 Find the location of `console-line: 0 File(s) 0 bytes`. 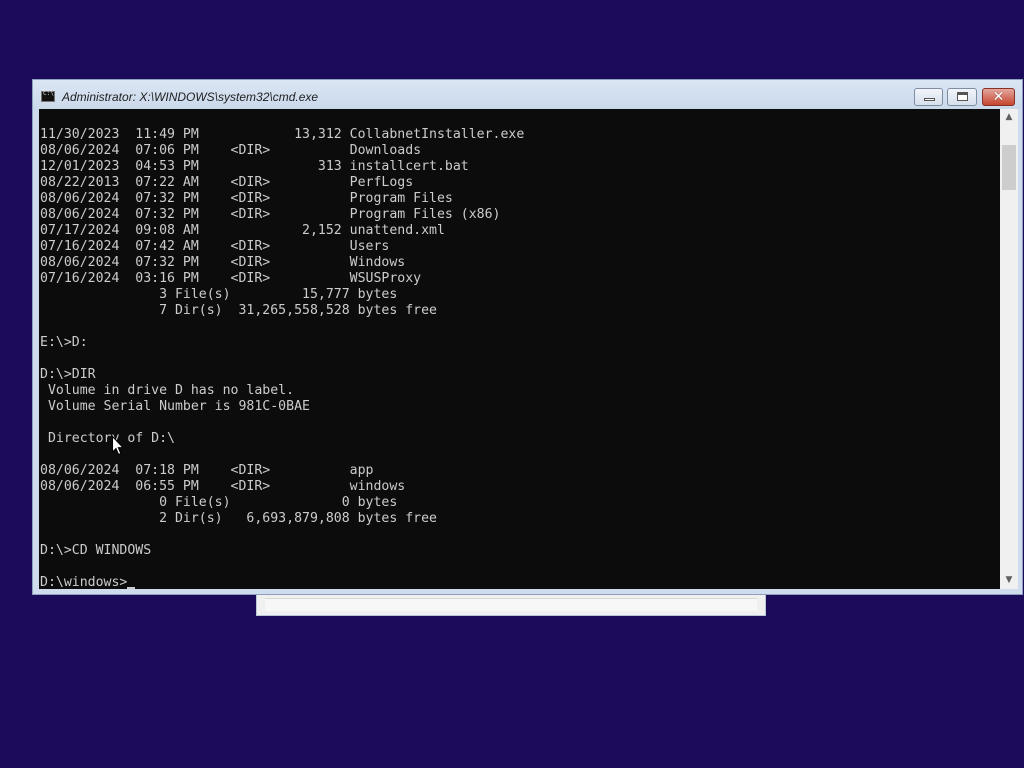

console-line: 0 File(s) 0 bytes is located at coordinates (219, 502).